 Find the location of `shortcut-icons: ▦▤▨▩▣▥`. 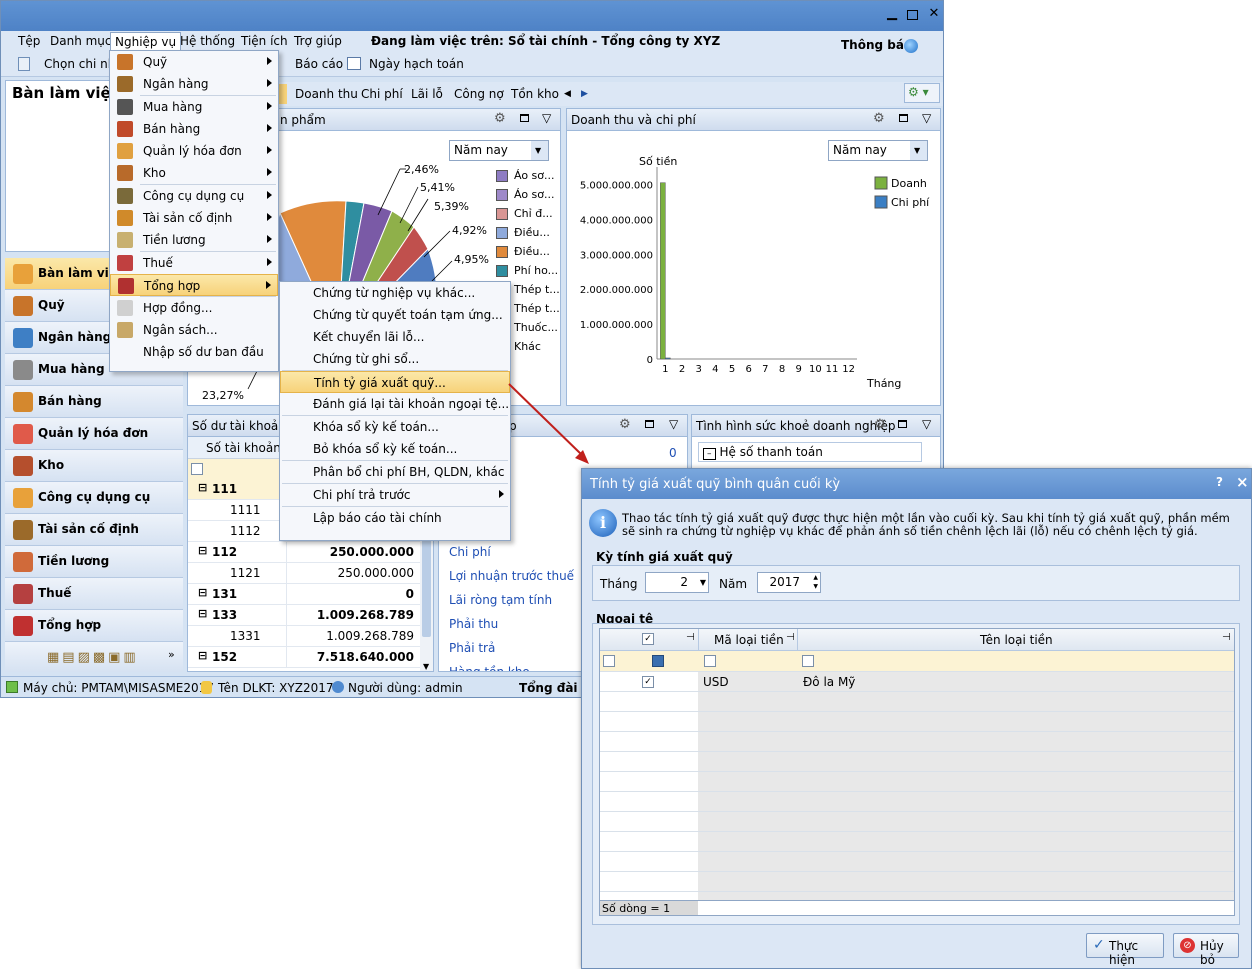

shortcut-icons: ▦▤▨▩▣▥ is located at coordinates (93, 657).